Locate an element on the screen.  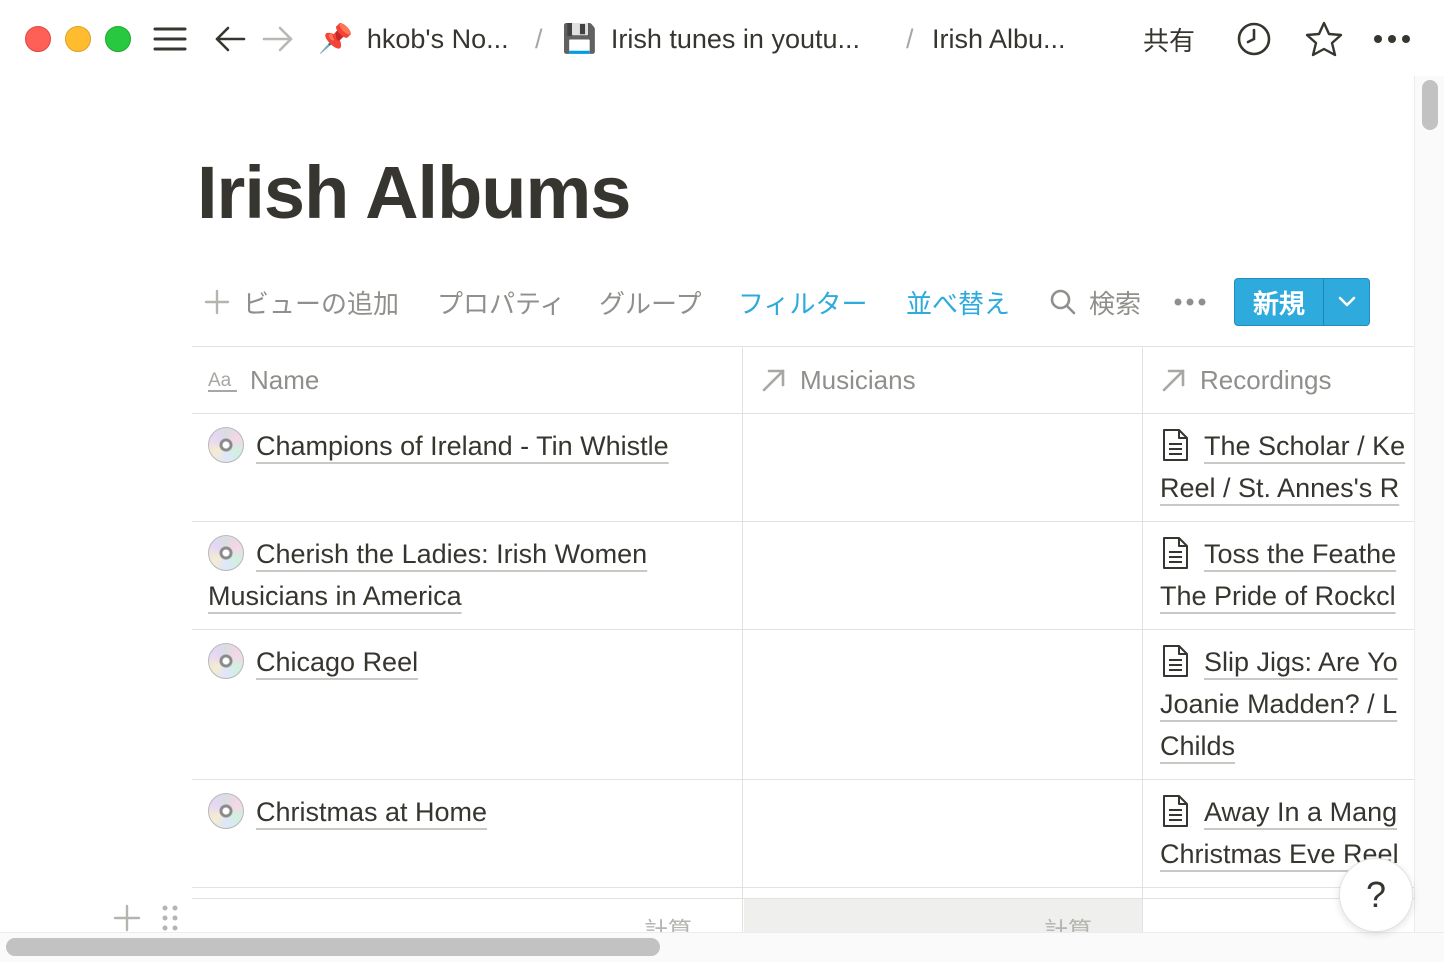
recording-link-cont: Reel / St. Annes's R is located at coordinates (1287, 488).